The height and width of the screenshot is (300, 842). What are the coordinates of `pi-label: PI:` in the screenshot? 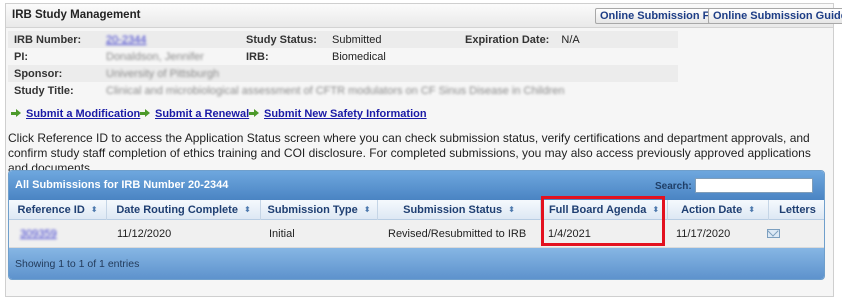 It's located at (54, 56).